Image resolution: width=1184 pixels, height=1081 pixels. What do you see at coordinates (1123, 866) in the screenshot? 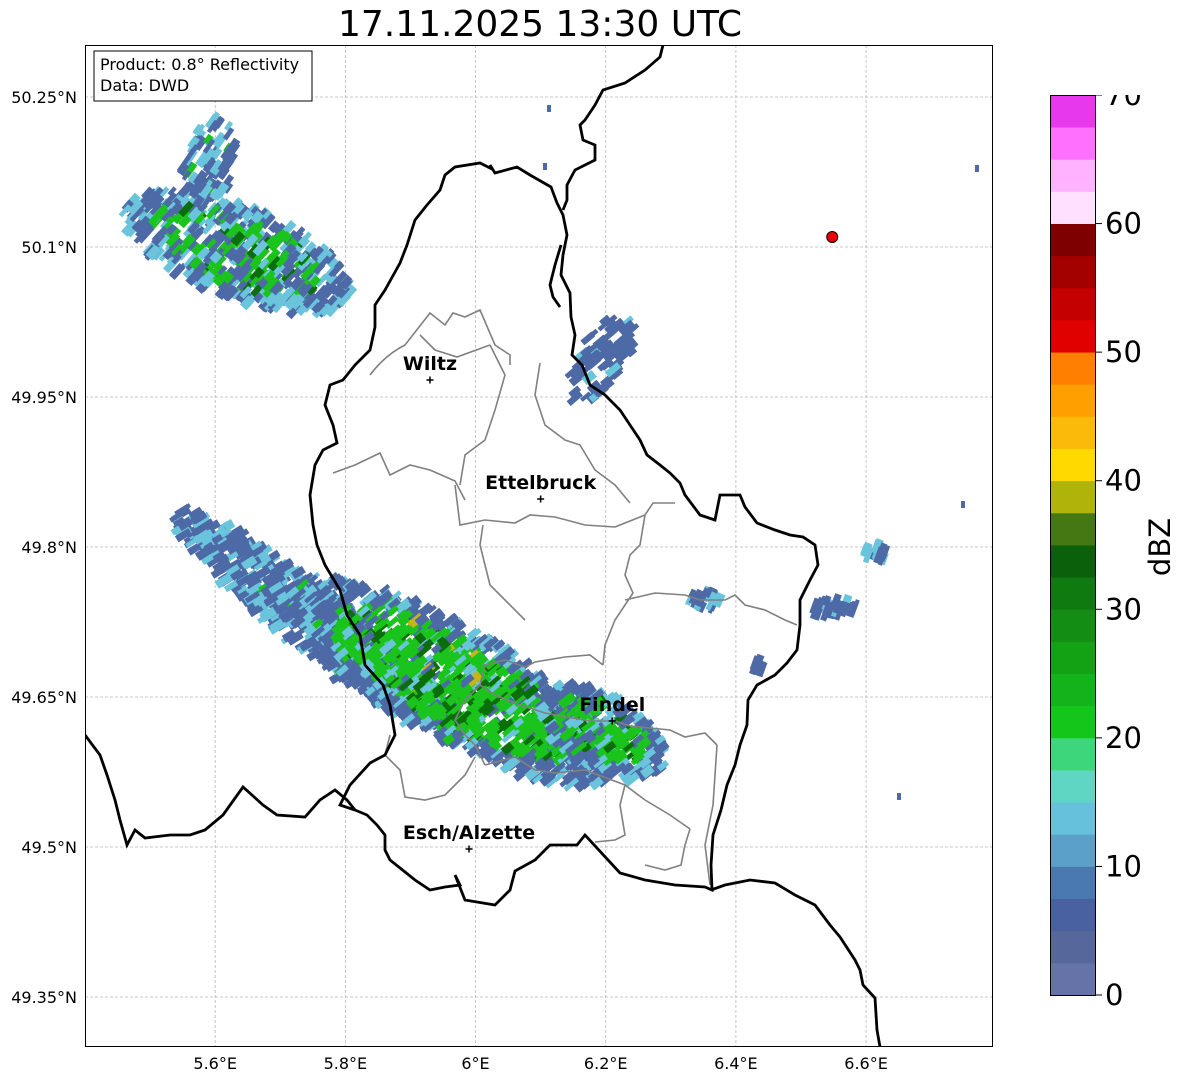
I see `colorbar-tick-label: 10` at bounding box center [1123, 866].